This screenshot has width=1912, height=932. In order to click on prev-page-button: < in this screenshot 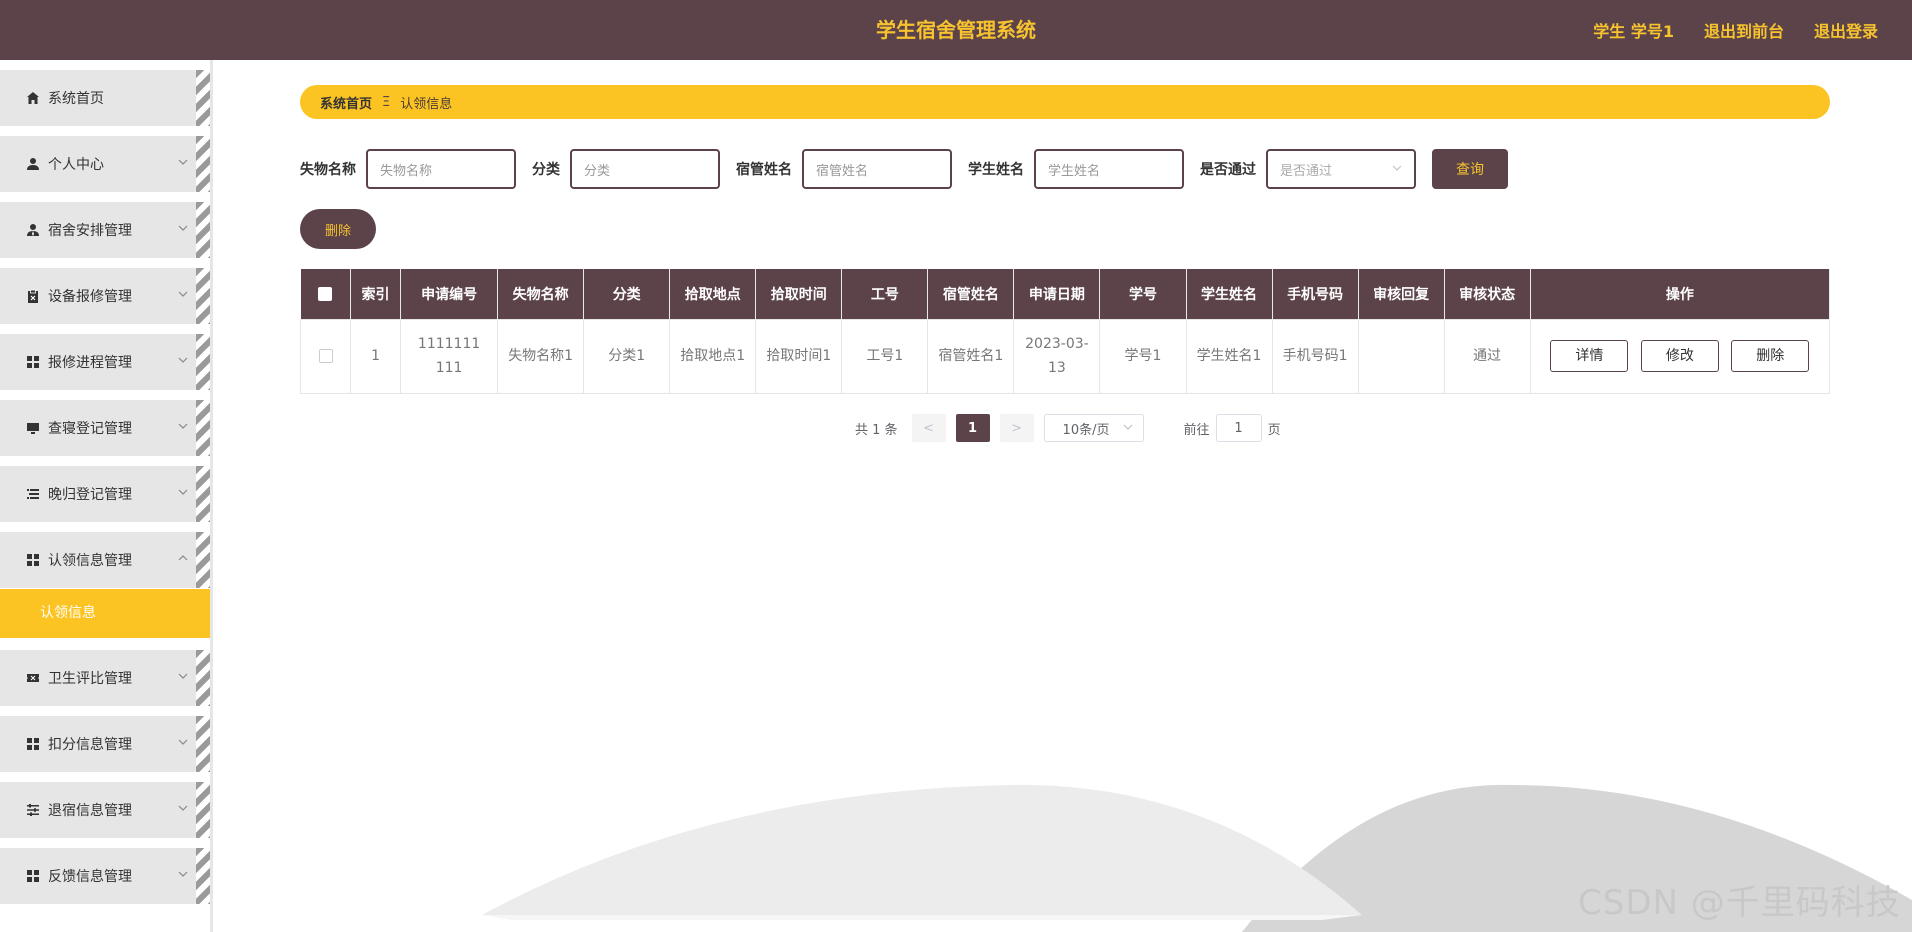, I will do `click(928, 428)`.